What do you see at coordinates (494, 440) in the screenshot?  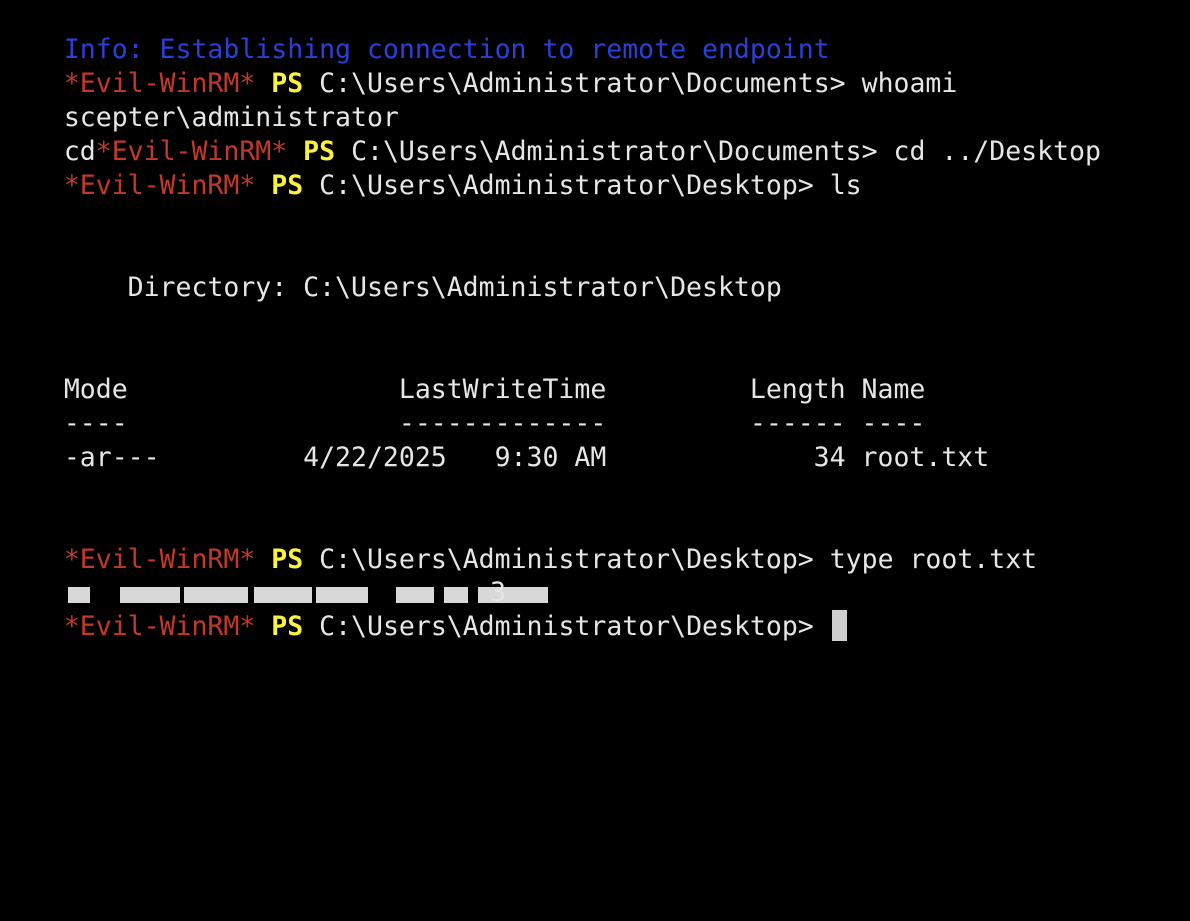 I see `listing-file-row: -ar--- 4/22/2025 9:30 AM 34 root.txt` at bounding box center [494, 440].